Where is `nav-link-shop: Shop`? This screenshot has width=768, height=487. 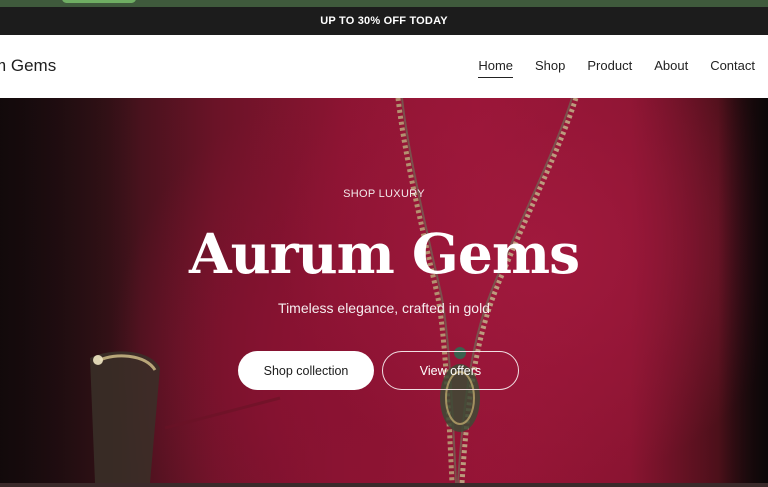
nav-link-shop: Shop is located at coordinates (550, 68).